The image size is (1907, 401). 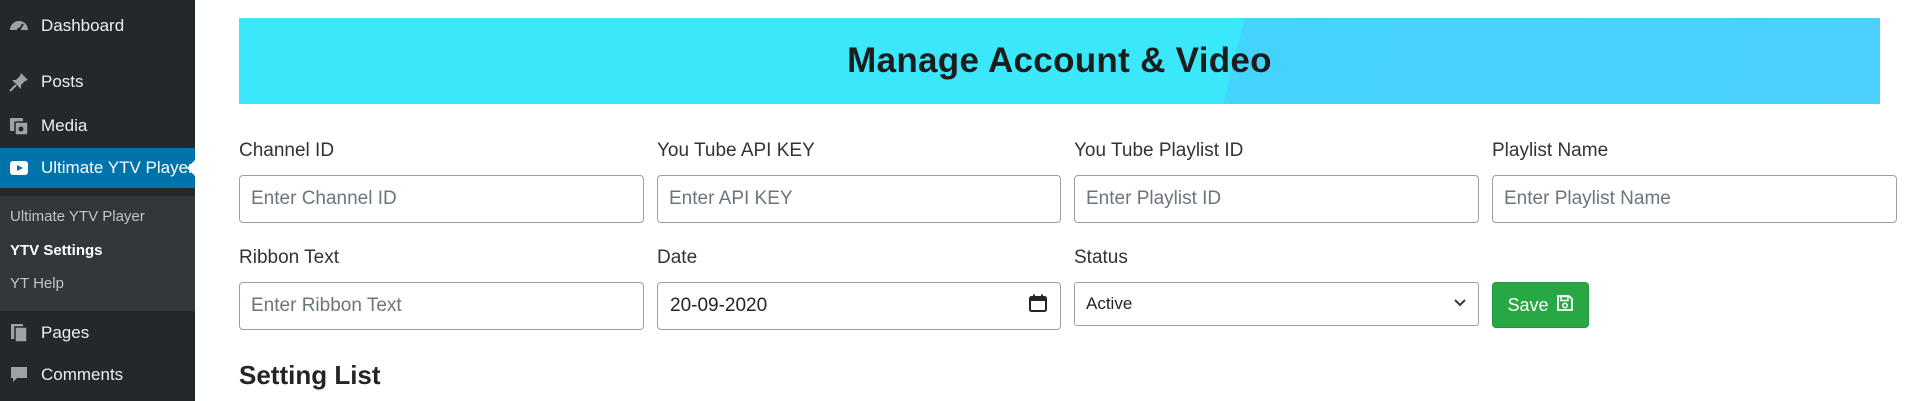 What do you see at coordinates (289, 257) in the screenshot?
I see `ribbon-text-label: Ribbon Text` at bounding box center [289, 257].